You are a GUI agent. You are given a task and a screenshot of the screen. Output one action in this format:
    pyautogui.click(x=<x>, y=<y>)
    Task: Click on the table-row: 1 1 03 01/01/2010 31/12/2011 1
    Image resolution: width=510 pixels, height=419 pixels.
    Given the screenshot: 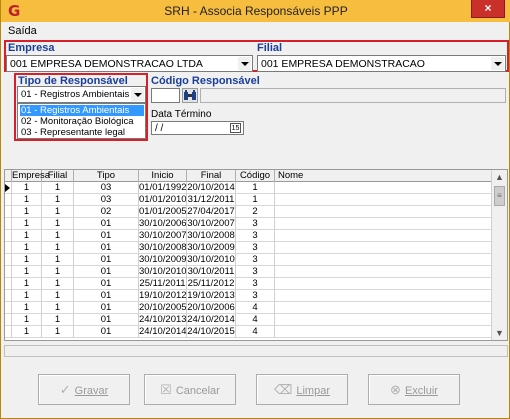 What is the action you would take?
    pyautogui.click(x=248, y=200)
    